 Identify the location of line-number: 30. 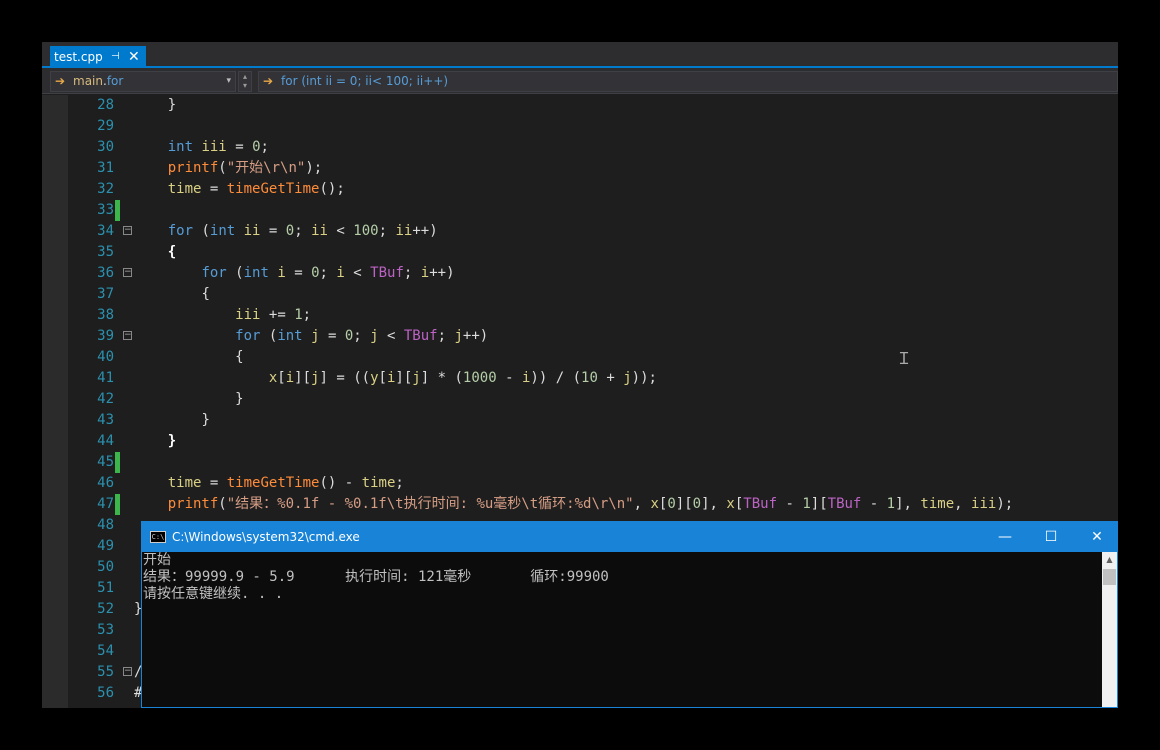
(105, 147).